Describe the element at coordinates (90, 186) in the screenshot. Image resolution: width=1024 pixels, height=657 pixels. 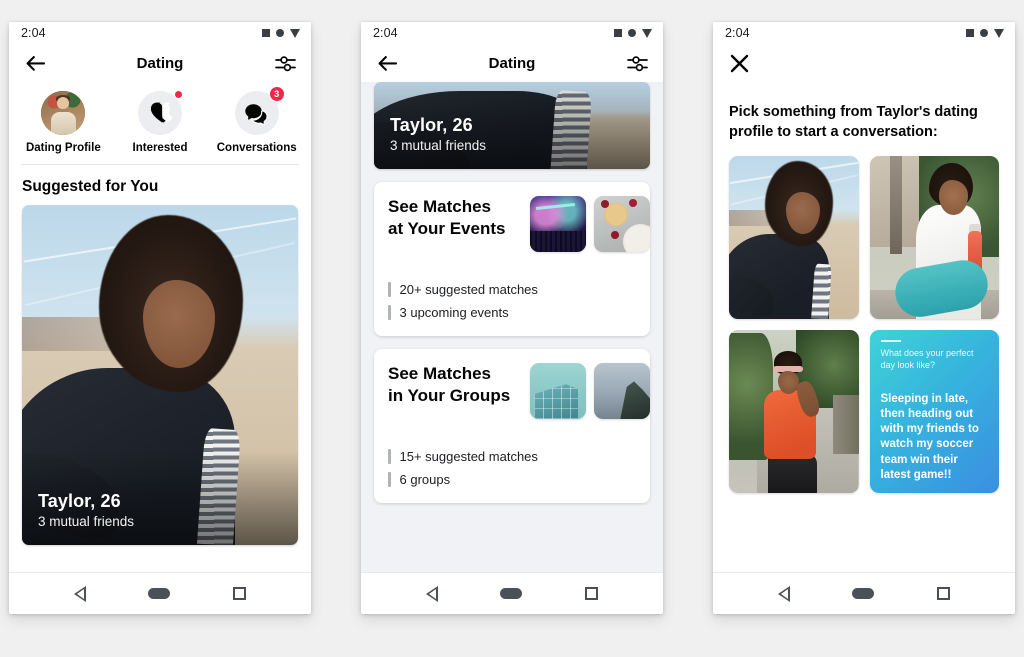
I see `section-heading-suggested: Suggested for You` at that location.